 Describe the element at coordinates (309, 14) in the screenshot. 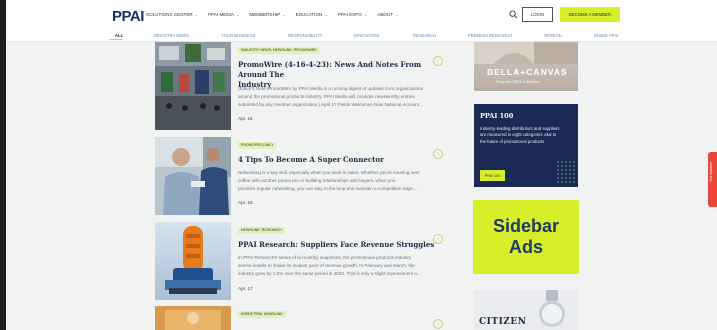

I see `nav-label: Education` at that location.